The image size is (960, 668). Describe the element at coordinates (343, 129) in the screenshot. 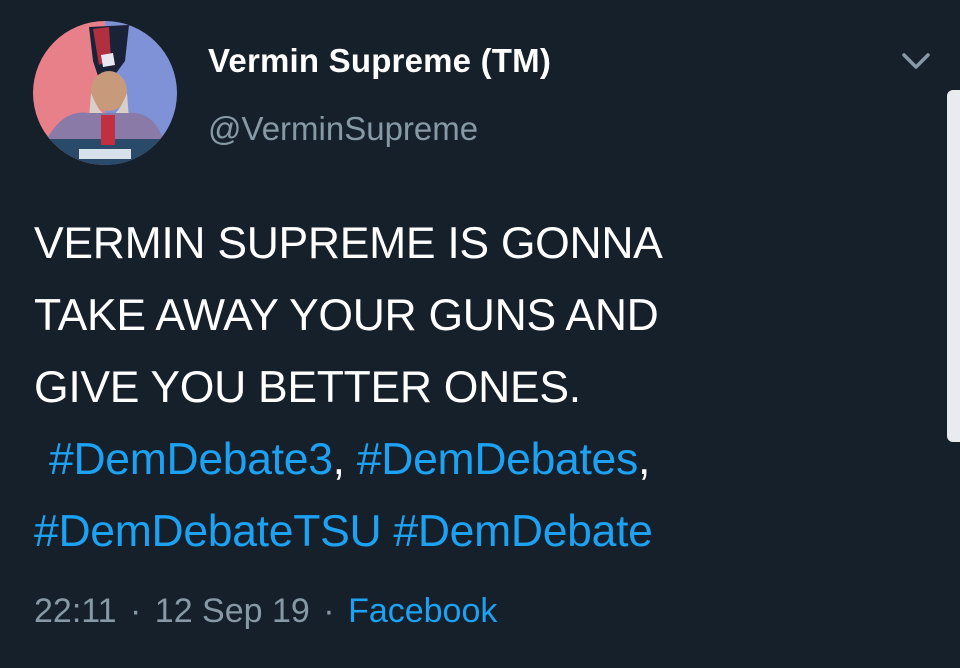

I see `user-handle: @VerminSupreme` at that location.